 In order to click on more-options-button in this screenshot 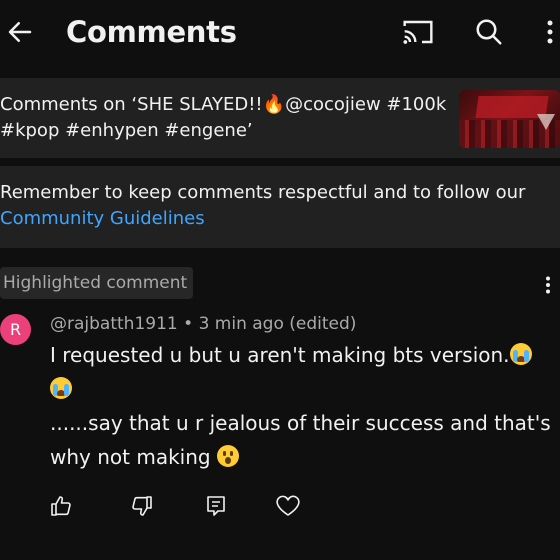, I will do `click(550, 32)`.